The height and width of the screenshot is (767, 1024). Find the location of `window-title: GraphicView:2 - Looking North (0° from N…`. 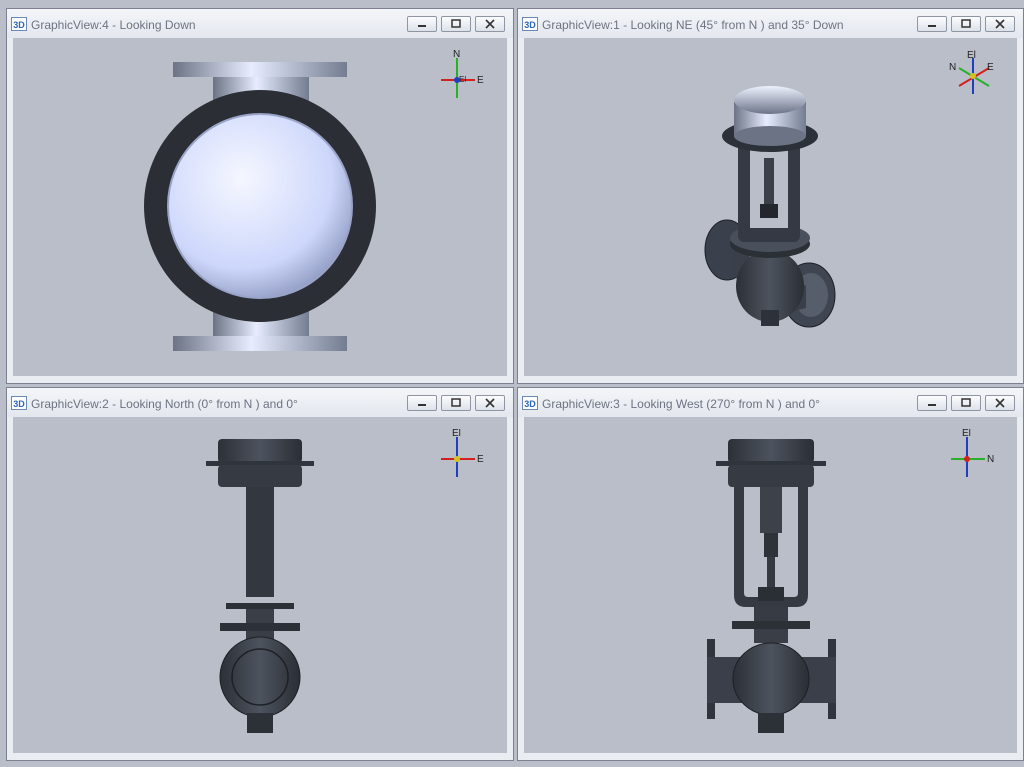

window-title: GraphicView:2 - Looking North (0° from N… is located at coordinates (164, 404).